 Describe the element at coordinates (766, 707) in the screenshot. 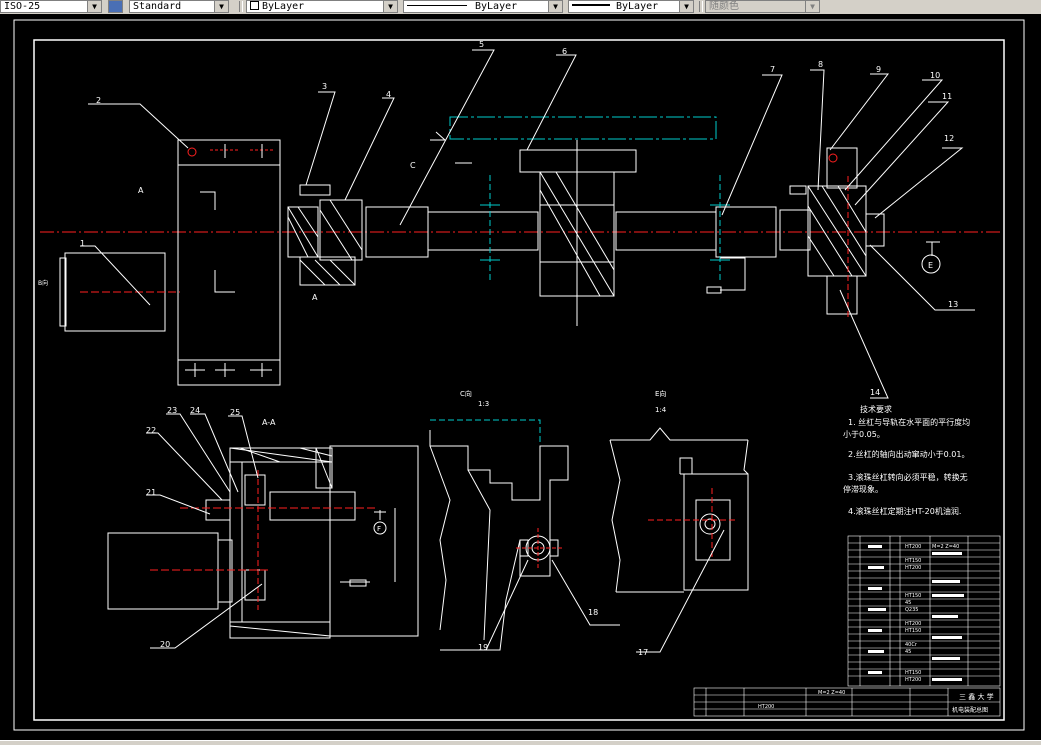

I see `title-block-material: HT200` at that location.